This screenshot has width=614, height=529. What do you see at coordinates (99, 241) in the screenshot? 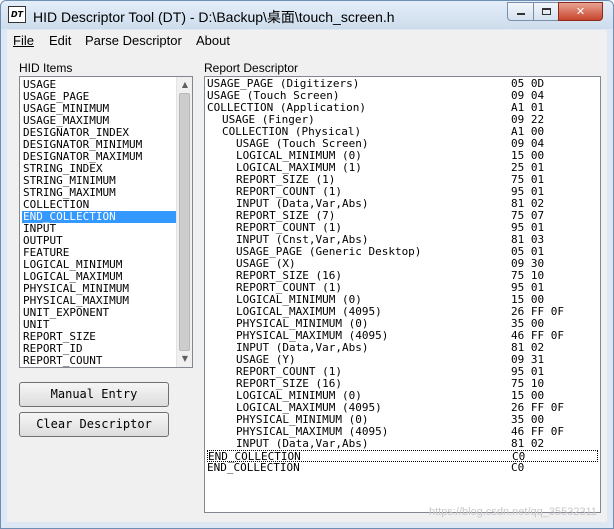
I see `hid-item: OUTPUT` at bounding box center [99, 241].